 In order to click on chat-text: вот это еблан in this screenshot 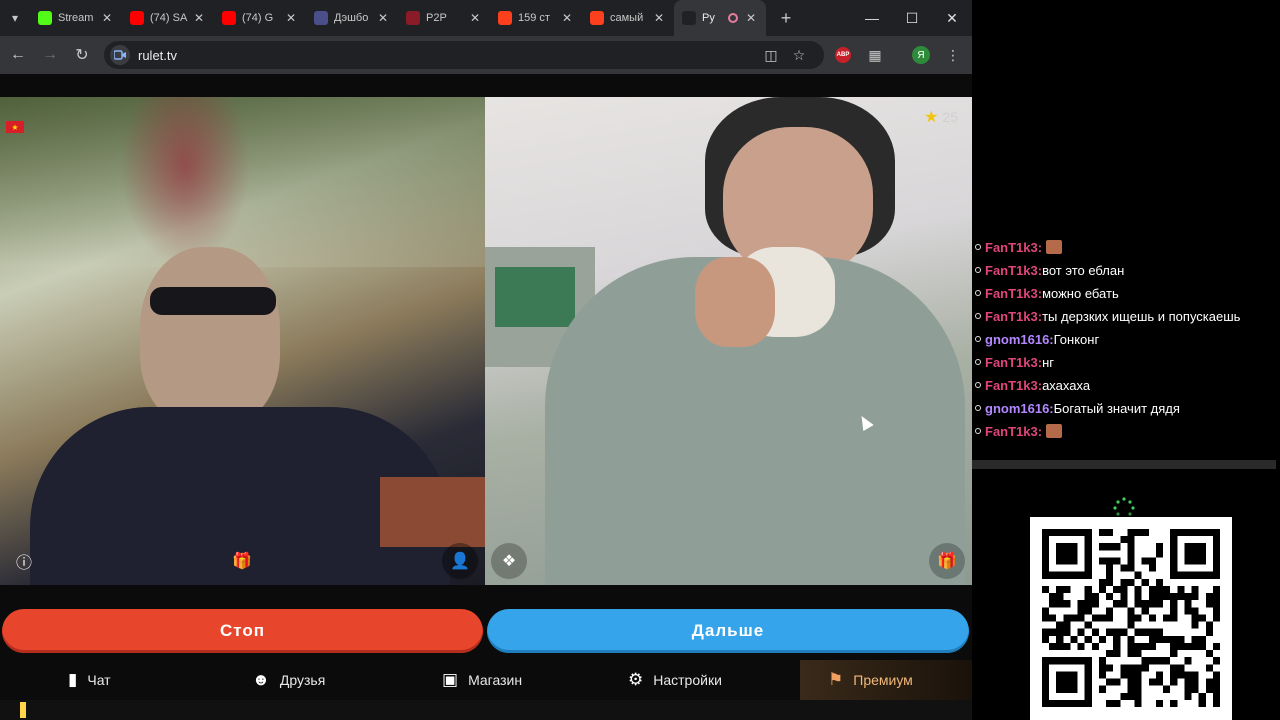, I will do `click(1083, 270)`.